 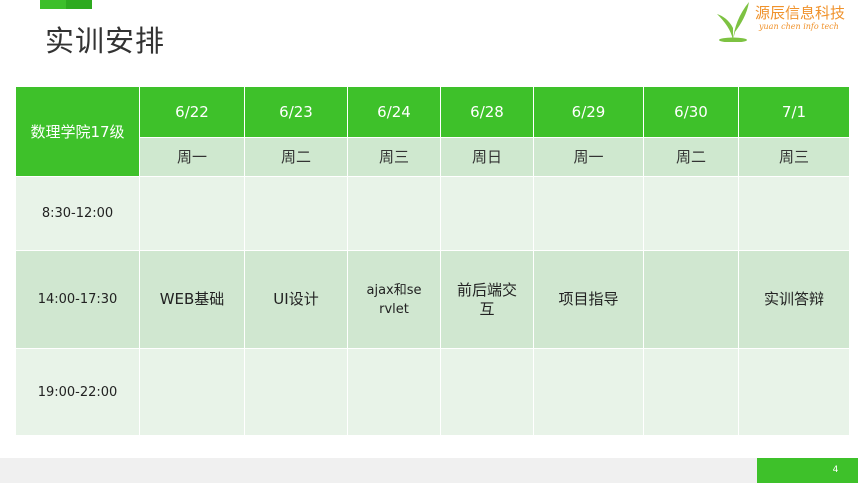 What do you see at coordinates (794, 299) in the screenshot?
I see `schedule-cell: 实训答辩` at bounding box center [794, 299].